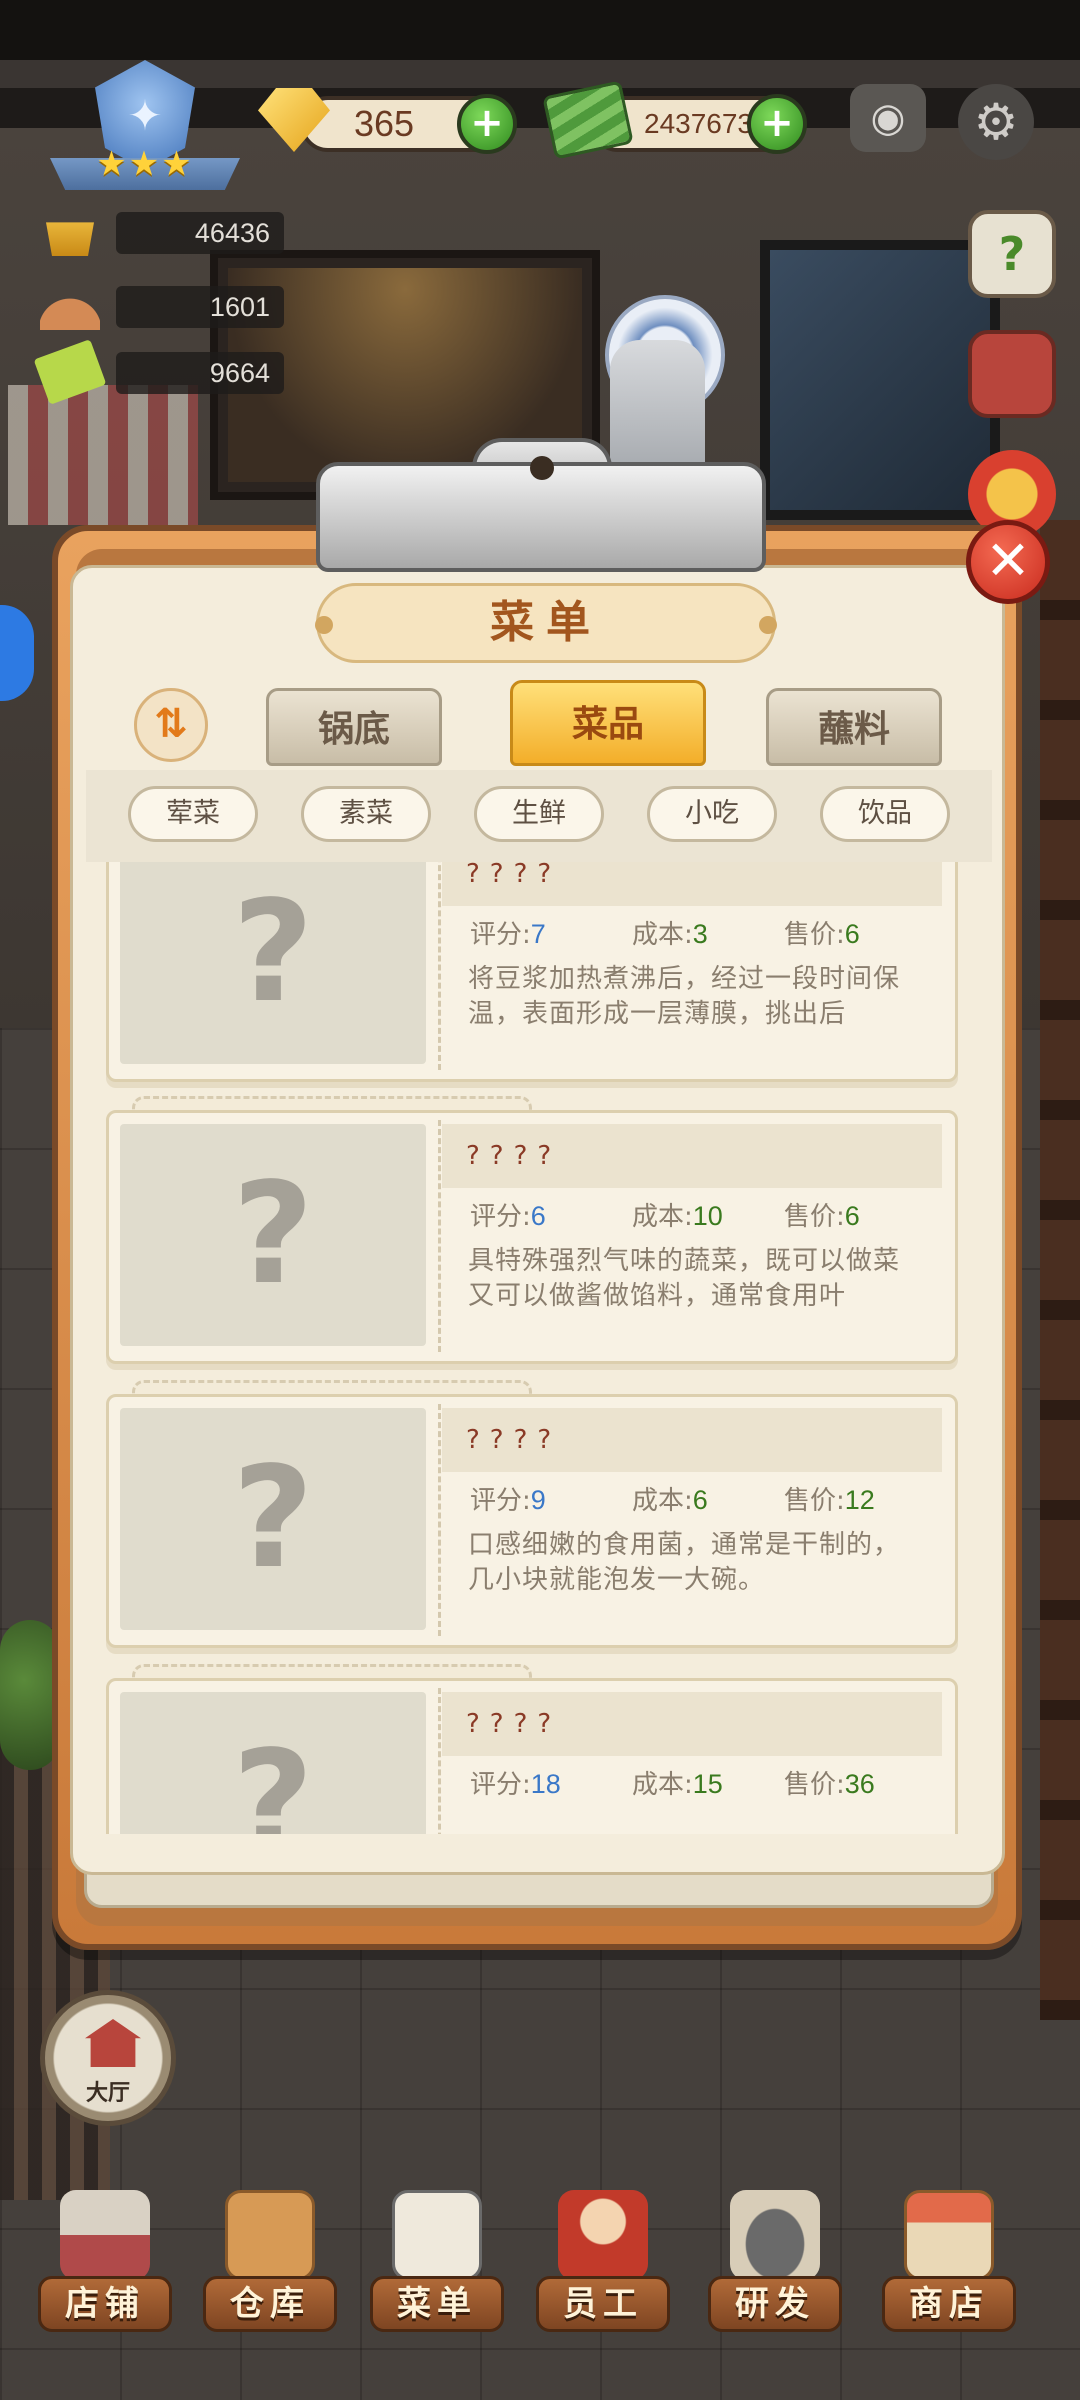  I want to click on question-book-icon: ?, so click(1012, 254).